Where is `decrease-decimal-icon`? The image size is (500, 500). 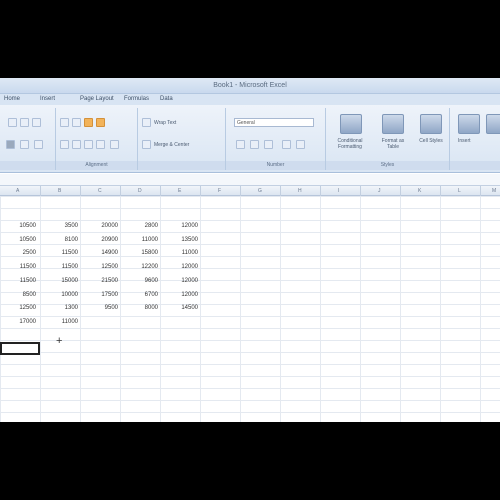
decrease-decimal-icon is located at coordinates (300, 144).